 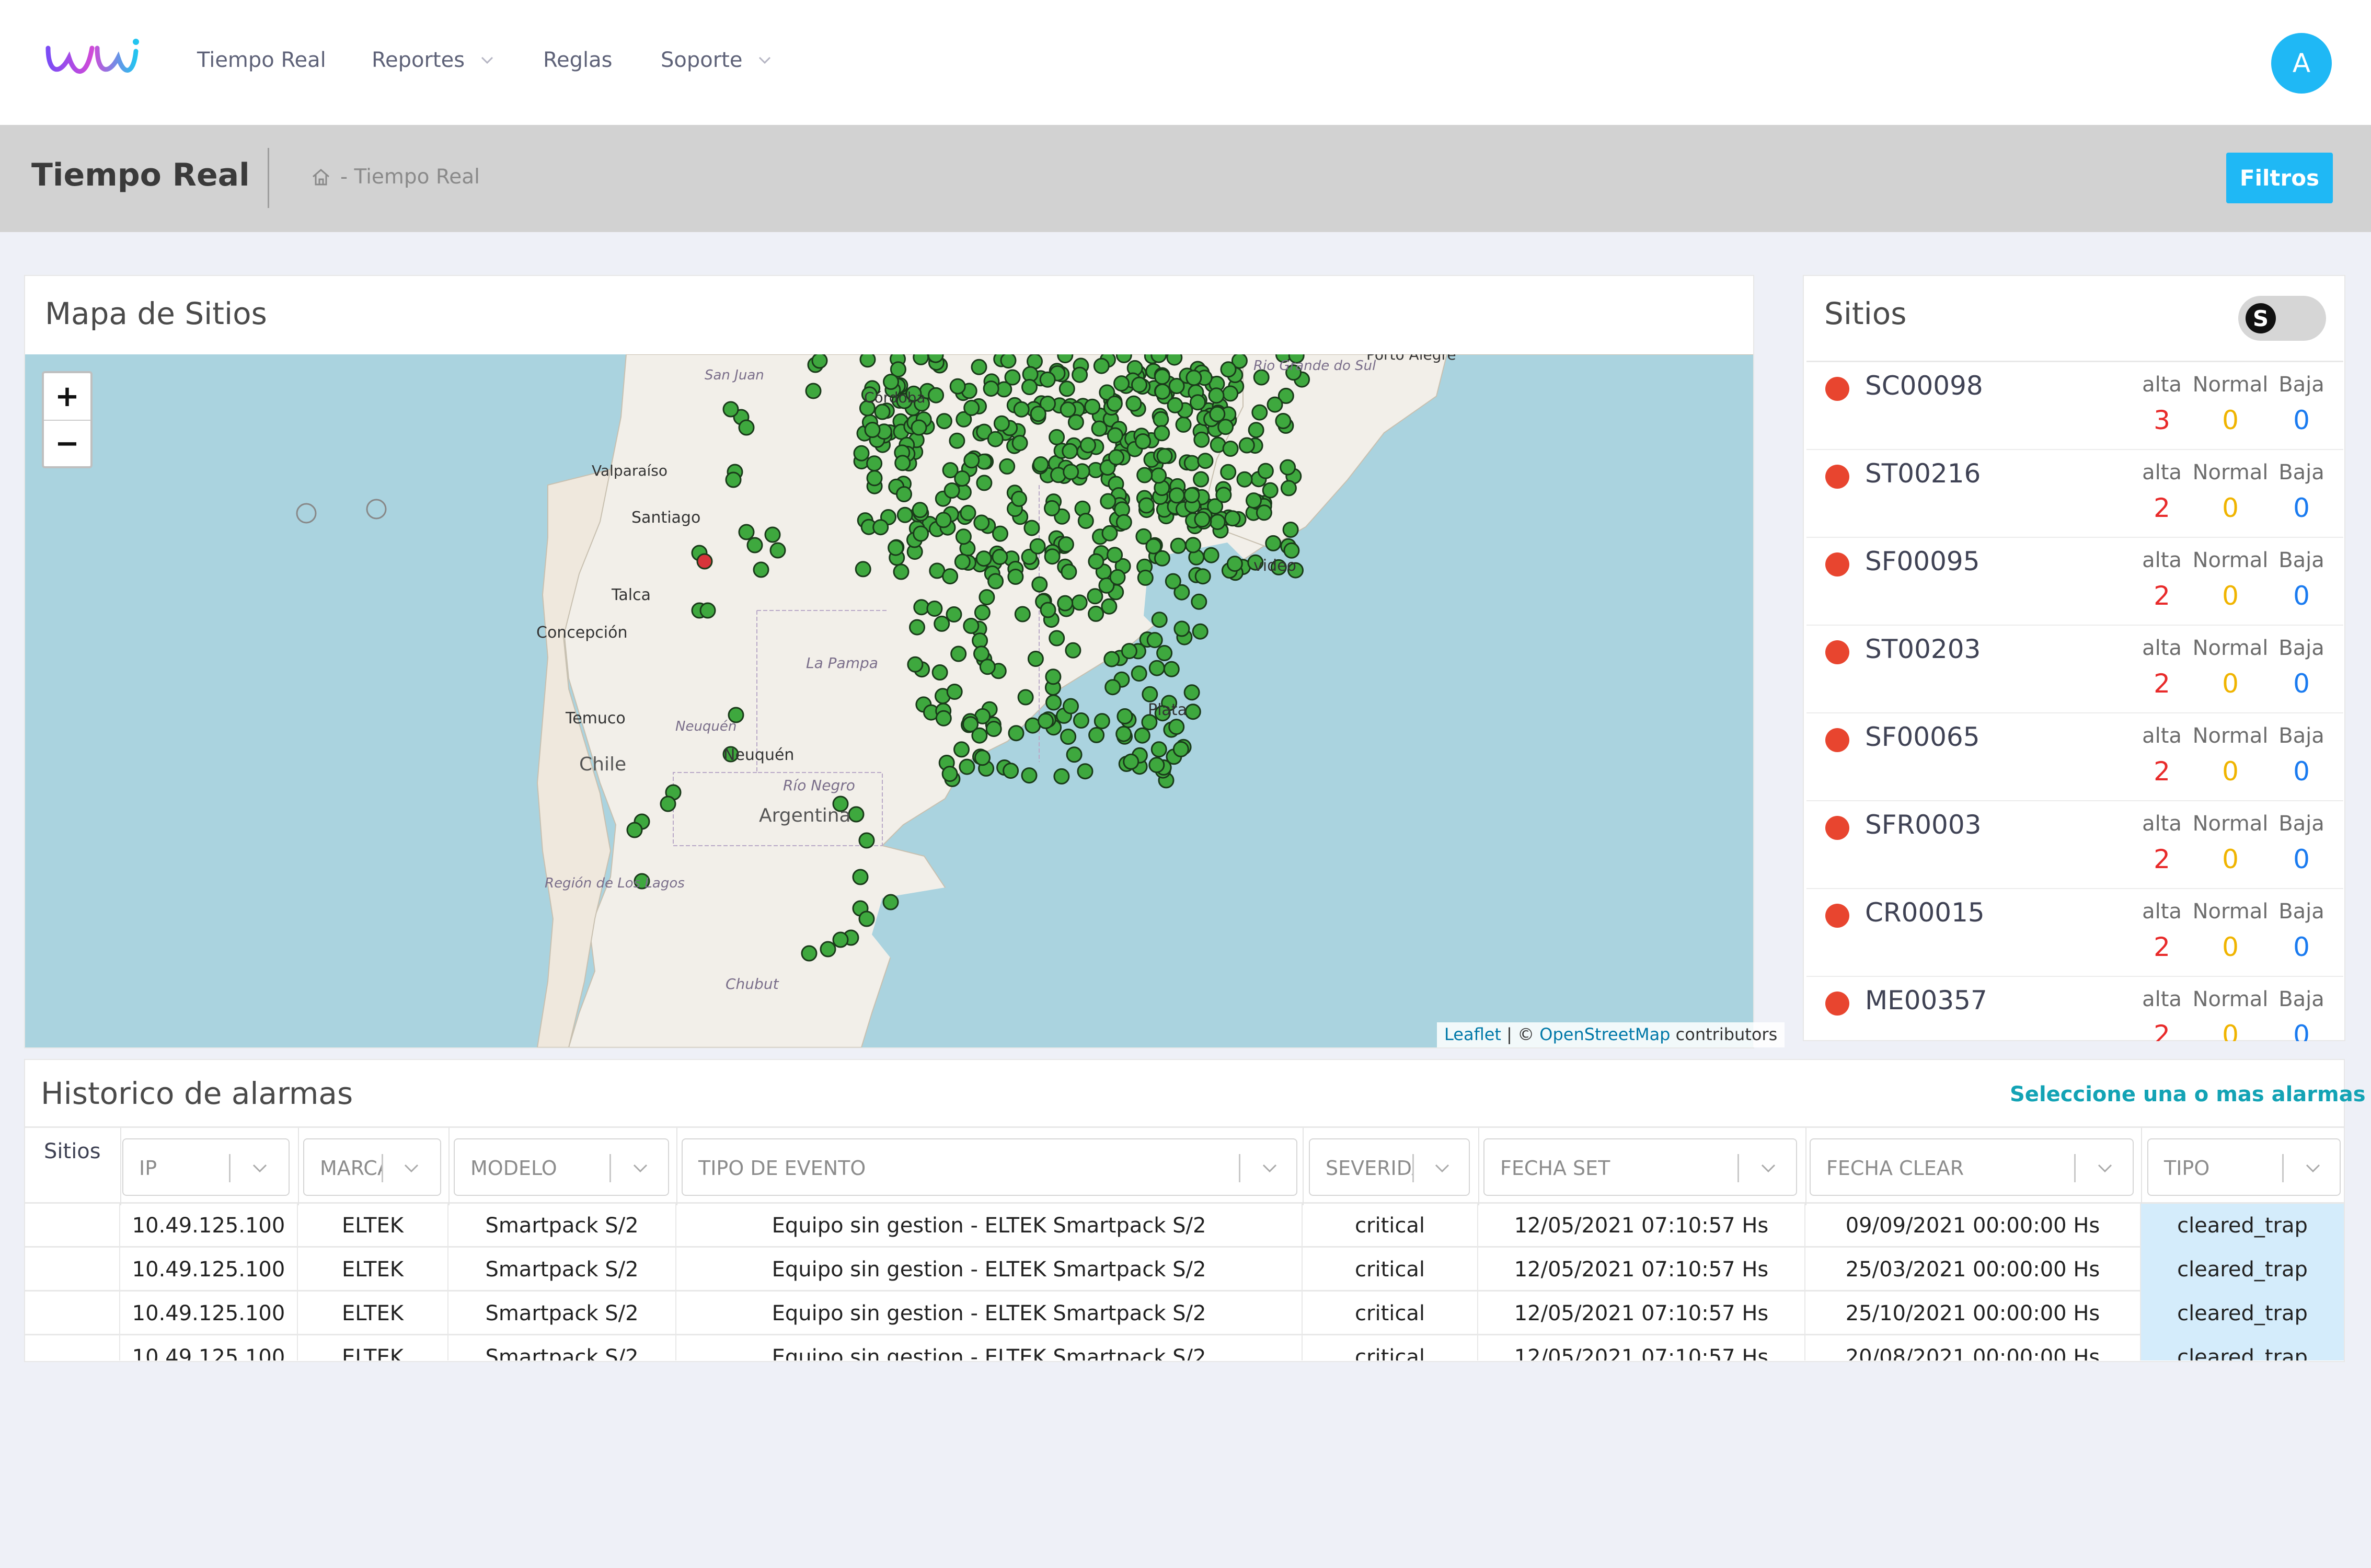 I want to click on nav-reportes: Reportes, so click(x=434, y=60).